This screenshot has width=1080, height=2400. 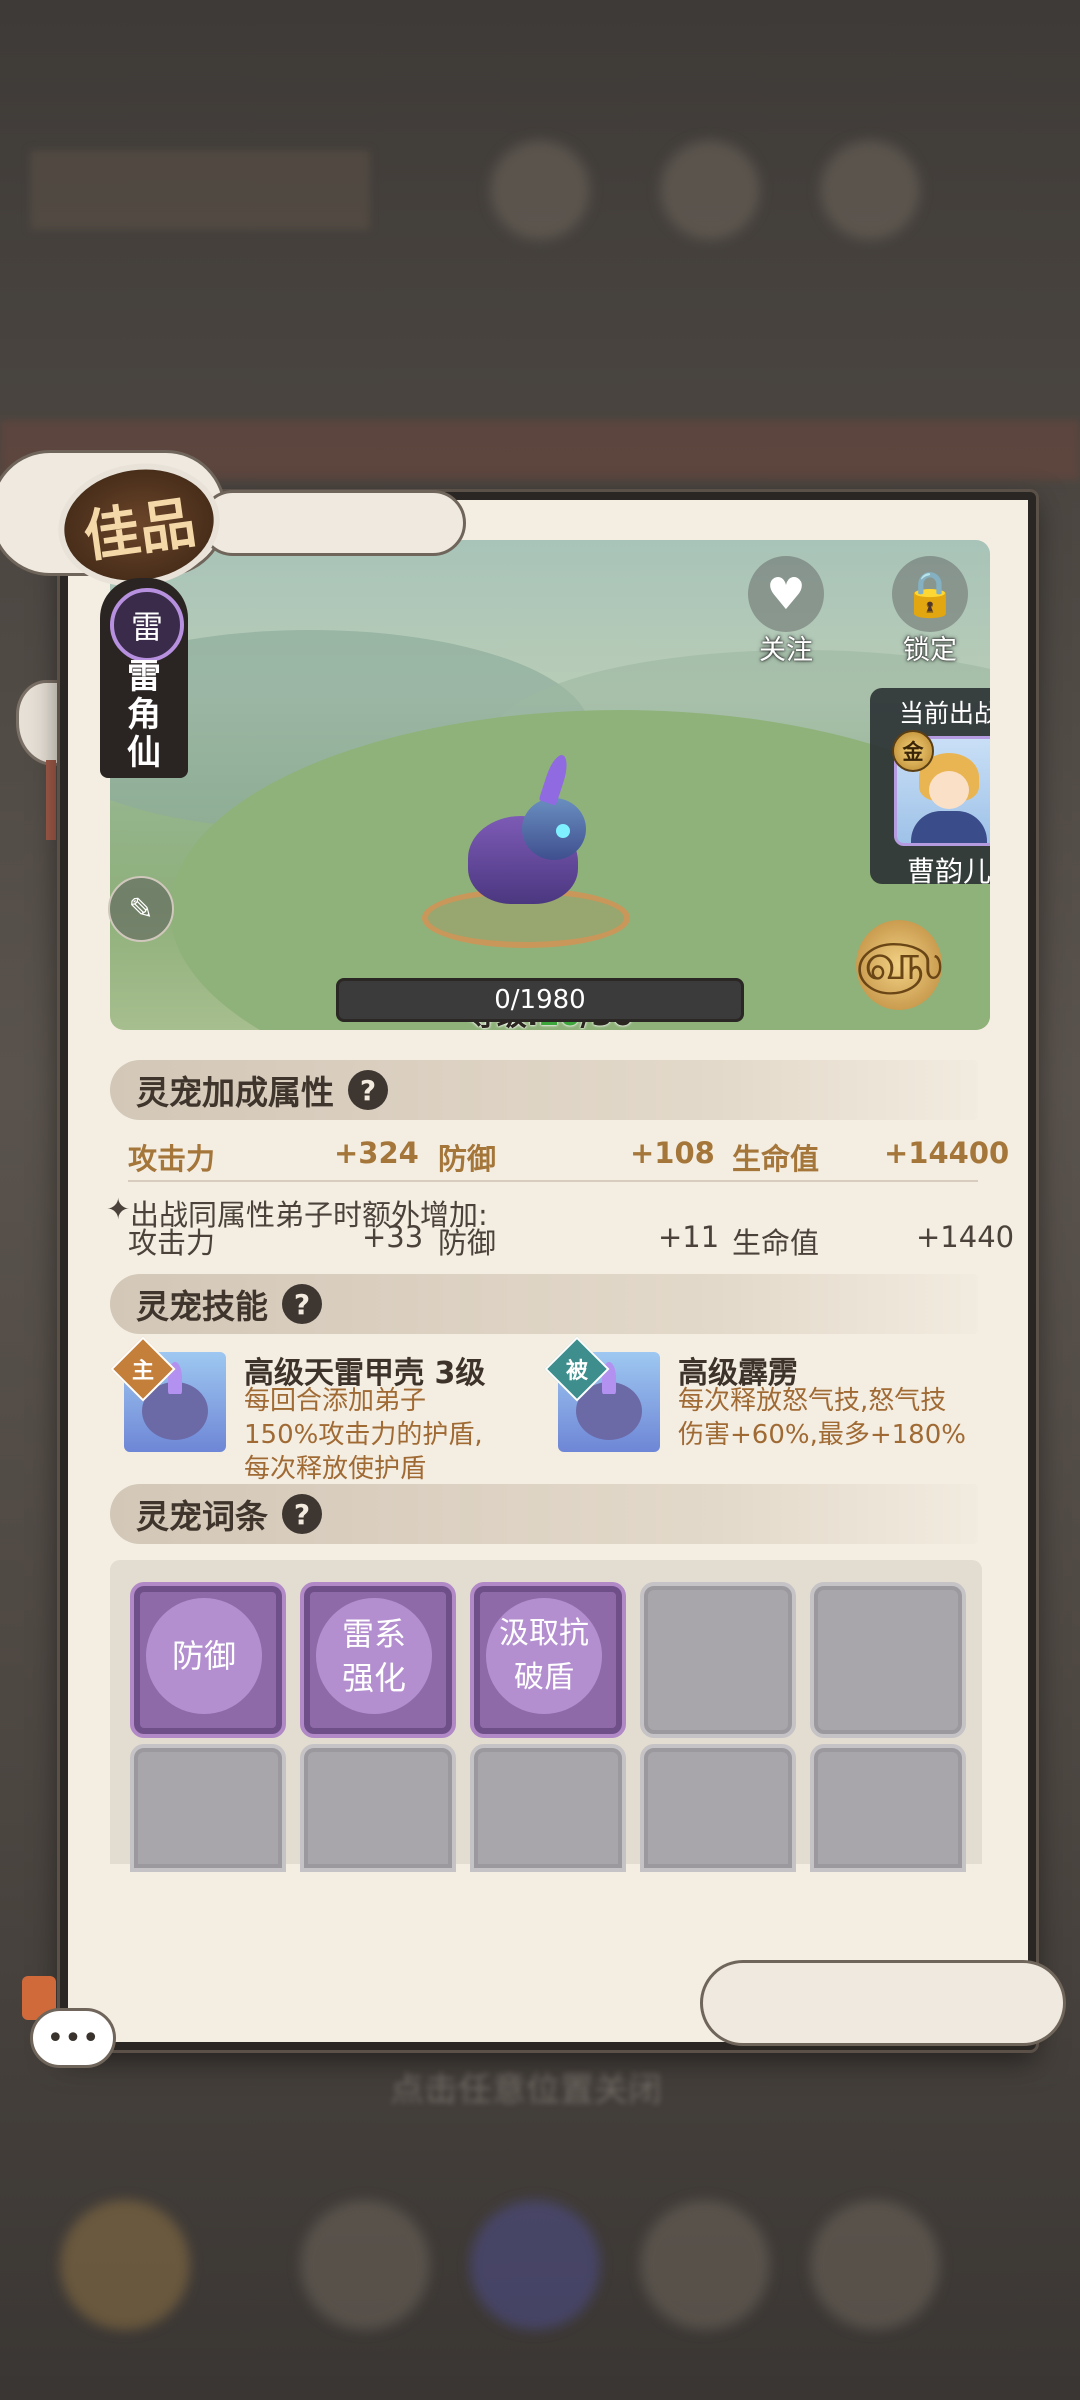 I want to click on lock-button: 🔒 锁定, so click(x=930, y=611).